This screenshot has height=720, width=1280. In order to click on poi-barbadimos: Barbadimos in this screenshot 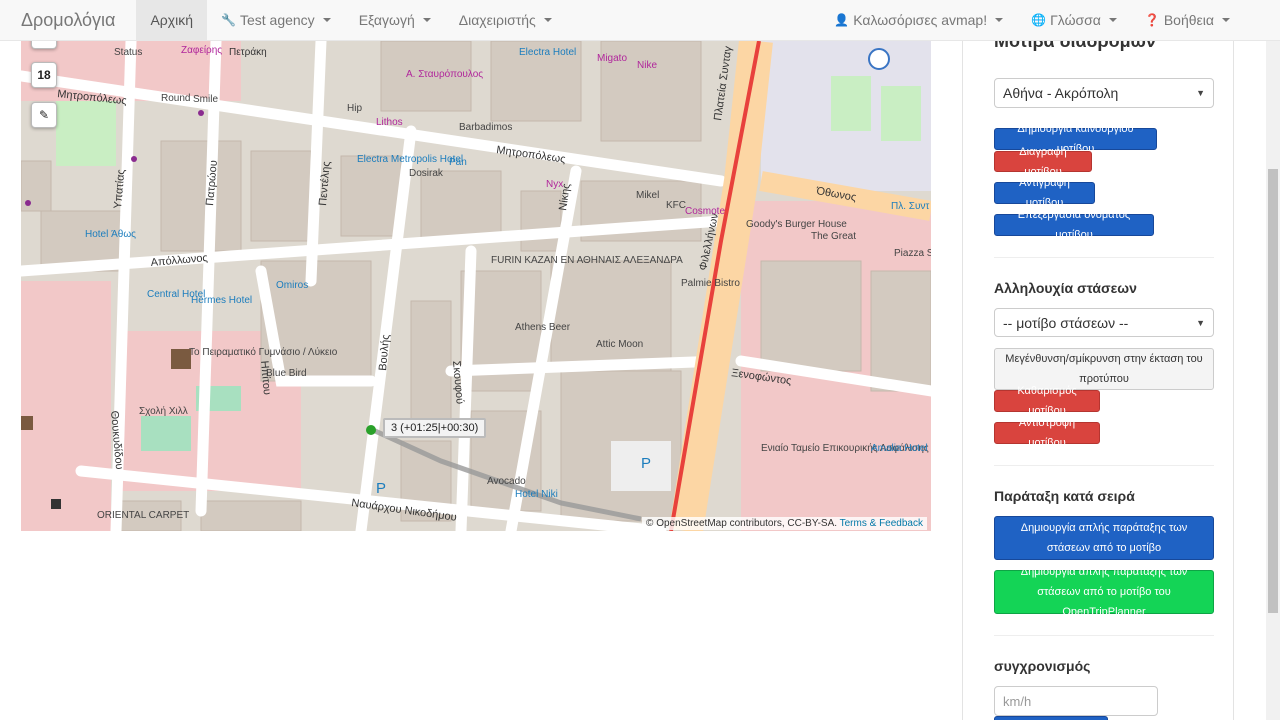, I will do `click(485, 127)`.